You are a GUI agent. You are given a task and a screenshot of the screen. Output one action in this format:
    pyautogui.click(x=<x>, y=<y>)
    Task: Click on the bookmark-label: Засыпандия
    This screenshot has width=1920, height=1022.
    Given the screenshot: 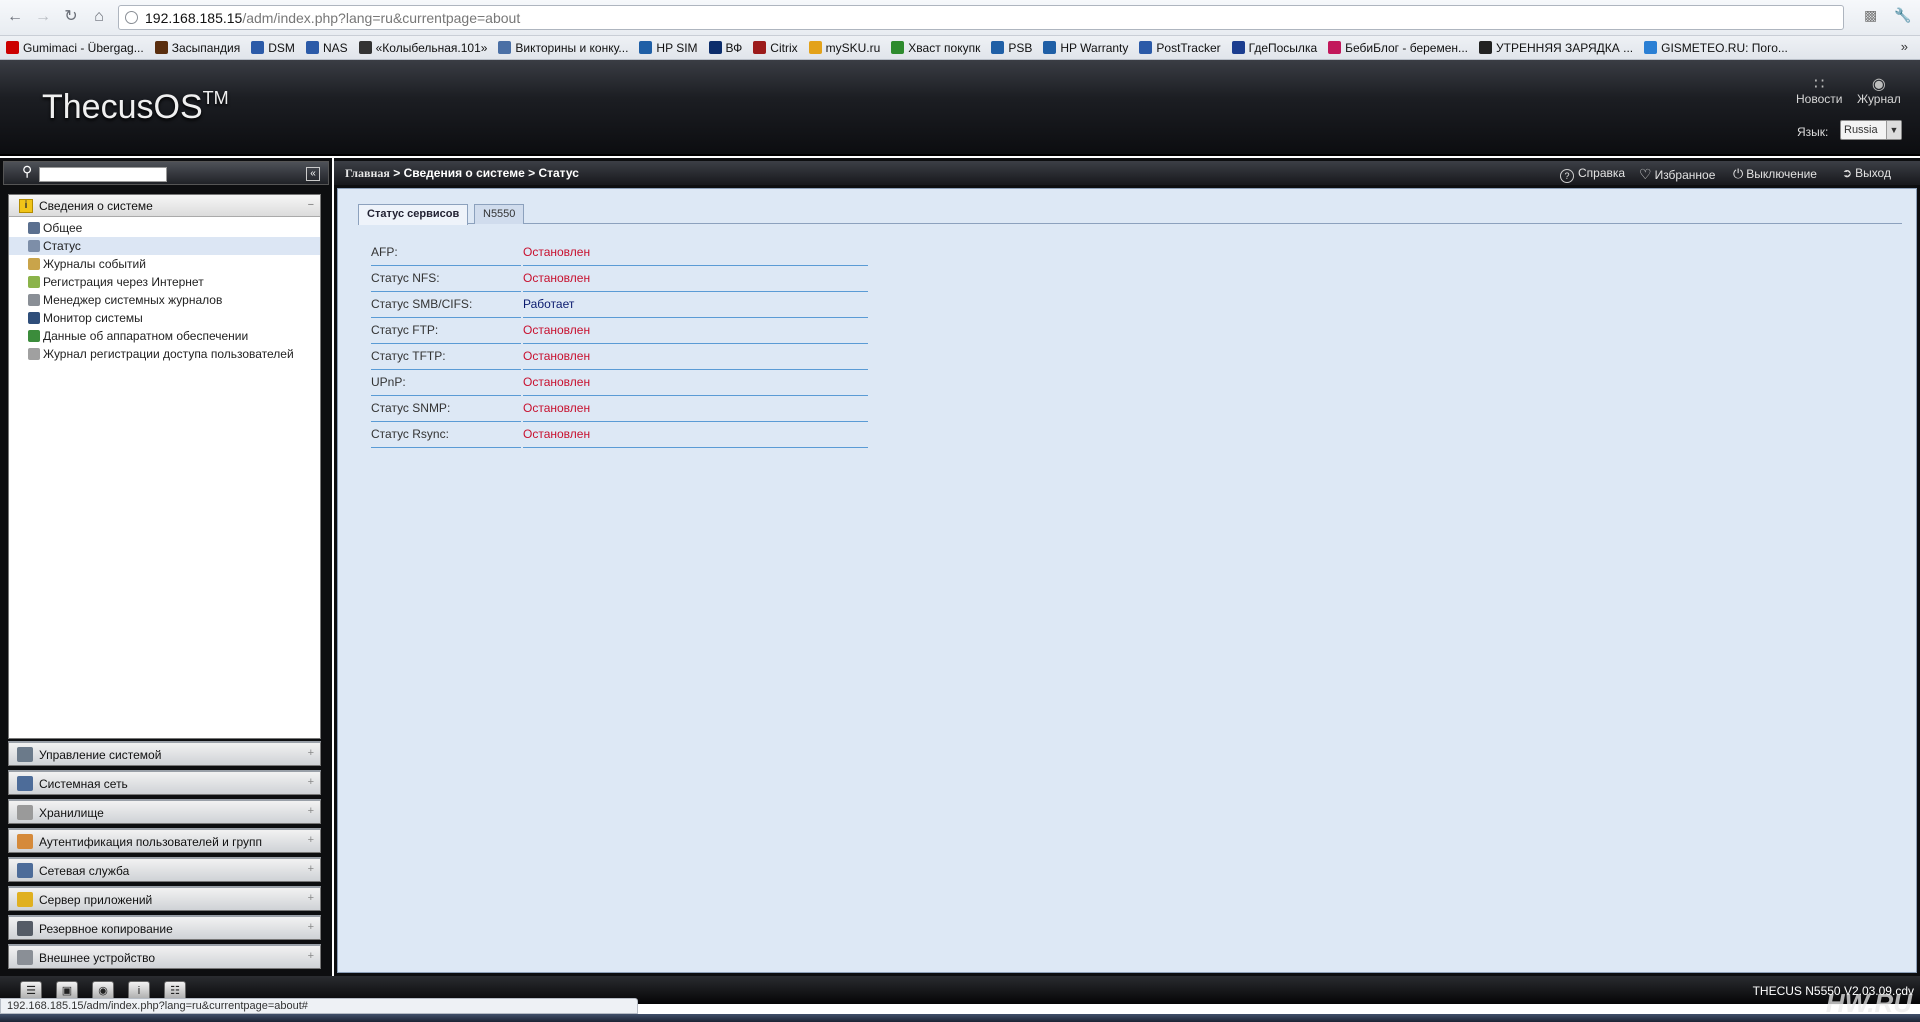 What is the action you would take?
    pyautogui.click(x=206, y=48)
    